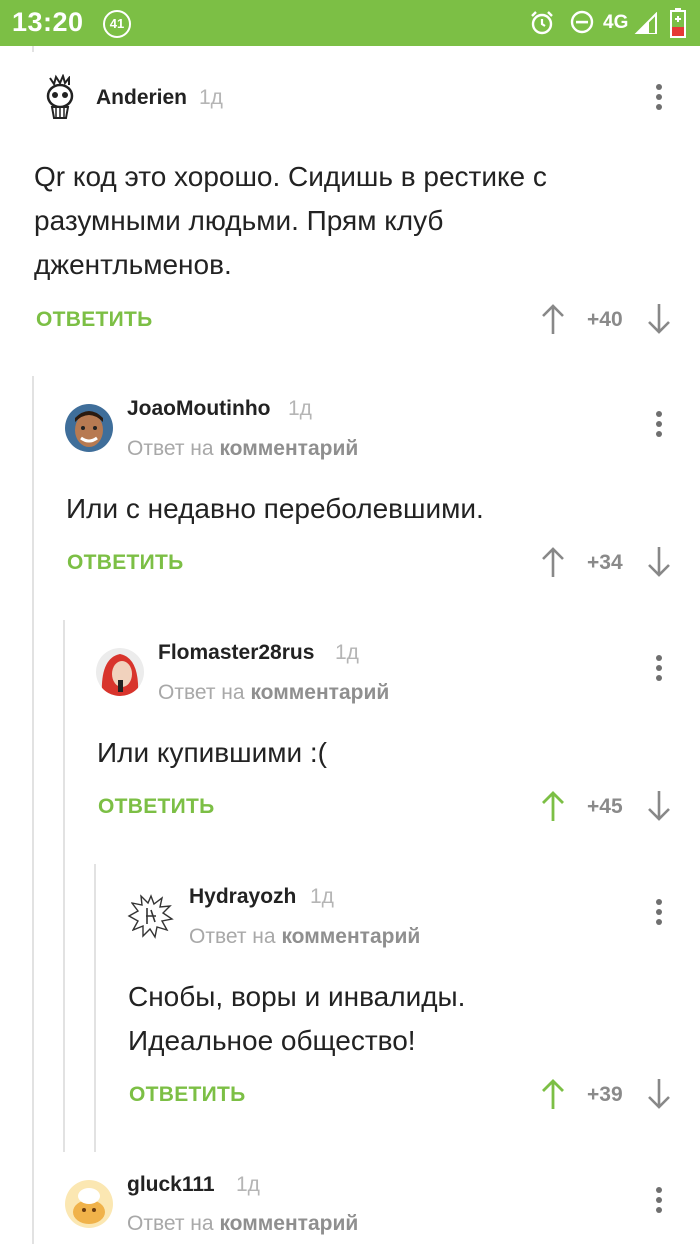 This screenshot has width=700, height=1244. I want to click on sketch-drawing-icon, so click(151, 916).